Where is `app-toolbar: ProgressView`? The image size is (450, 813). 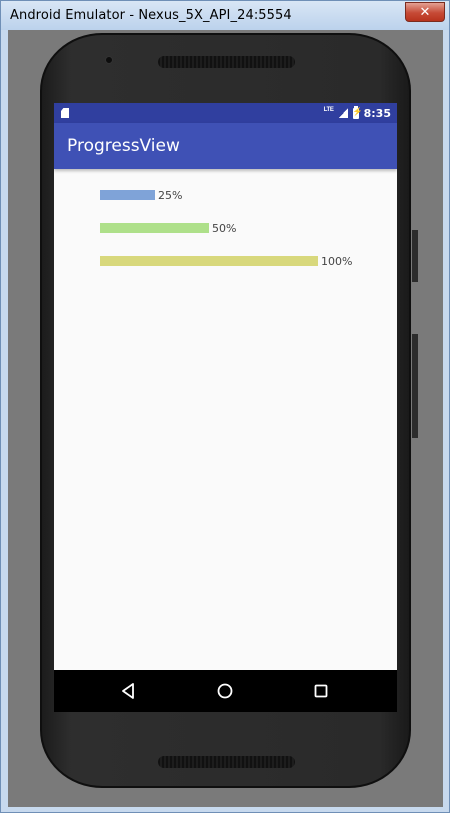 app-toolbar: ProgressView is located at coordinates (225, 146).